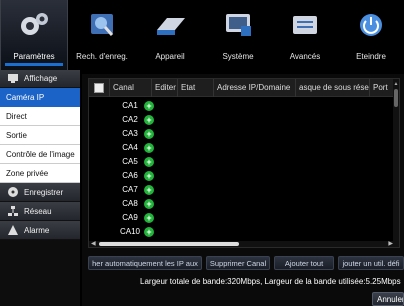 Image resolution: width=404 pixels, height=306 pixels. Describe the element at coordinates (130, 119) in the screenshot. I see `channel-name: CA2` at that location.